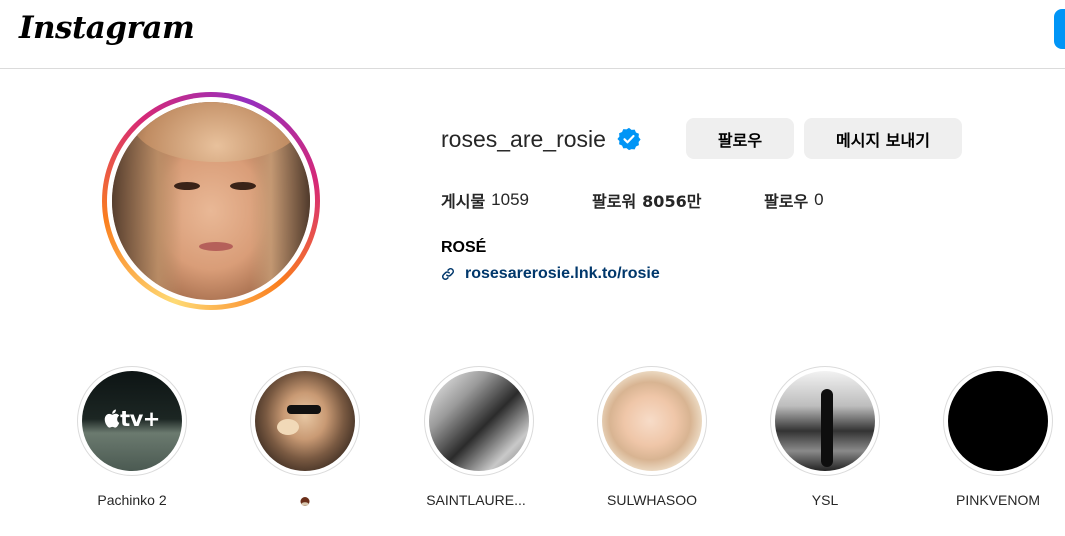 This screenshot has width=1065, height=536. I want to click on follow-button: 팔로우, so click(740, 138).